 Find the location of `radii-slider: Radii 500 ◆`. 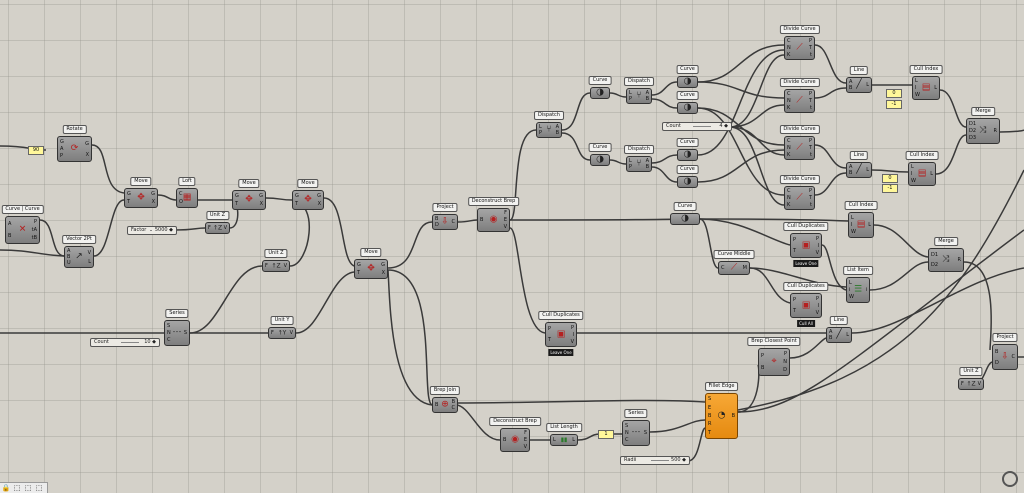

radii-slider: Radii 500 ◆ is located at coordinates (655, 460).